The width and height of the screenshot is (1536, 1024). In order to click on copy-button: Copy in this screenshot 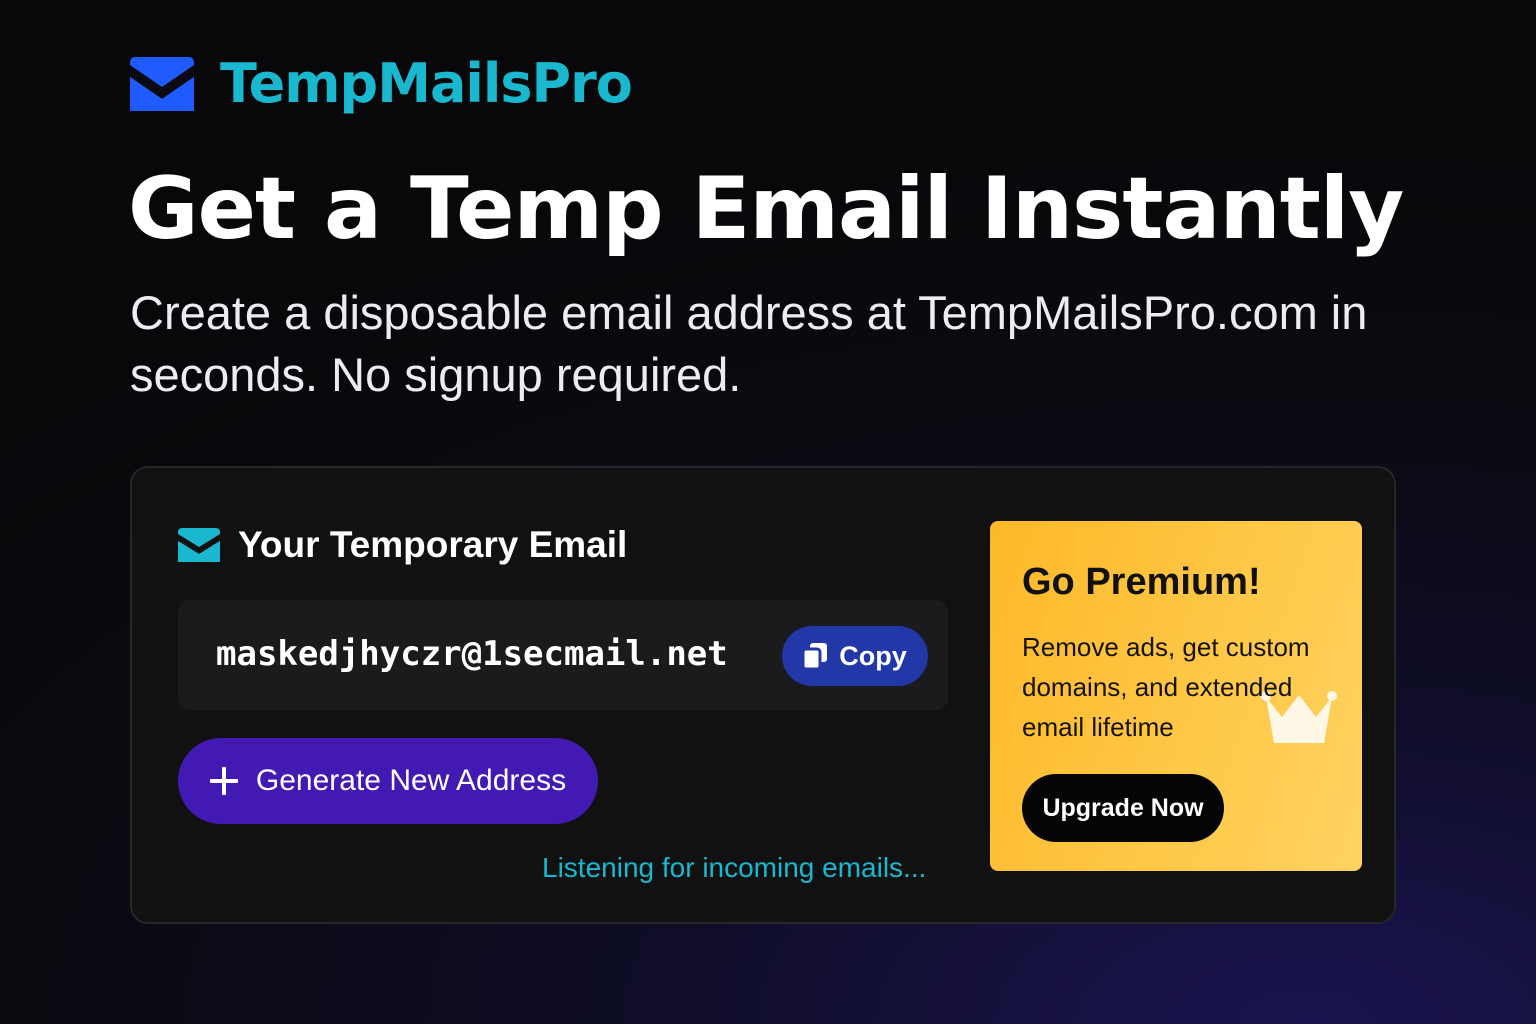, I will do `click(855, 656)`.